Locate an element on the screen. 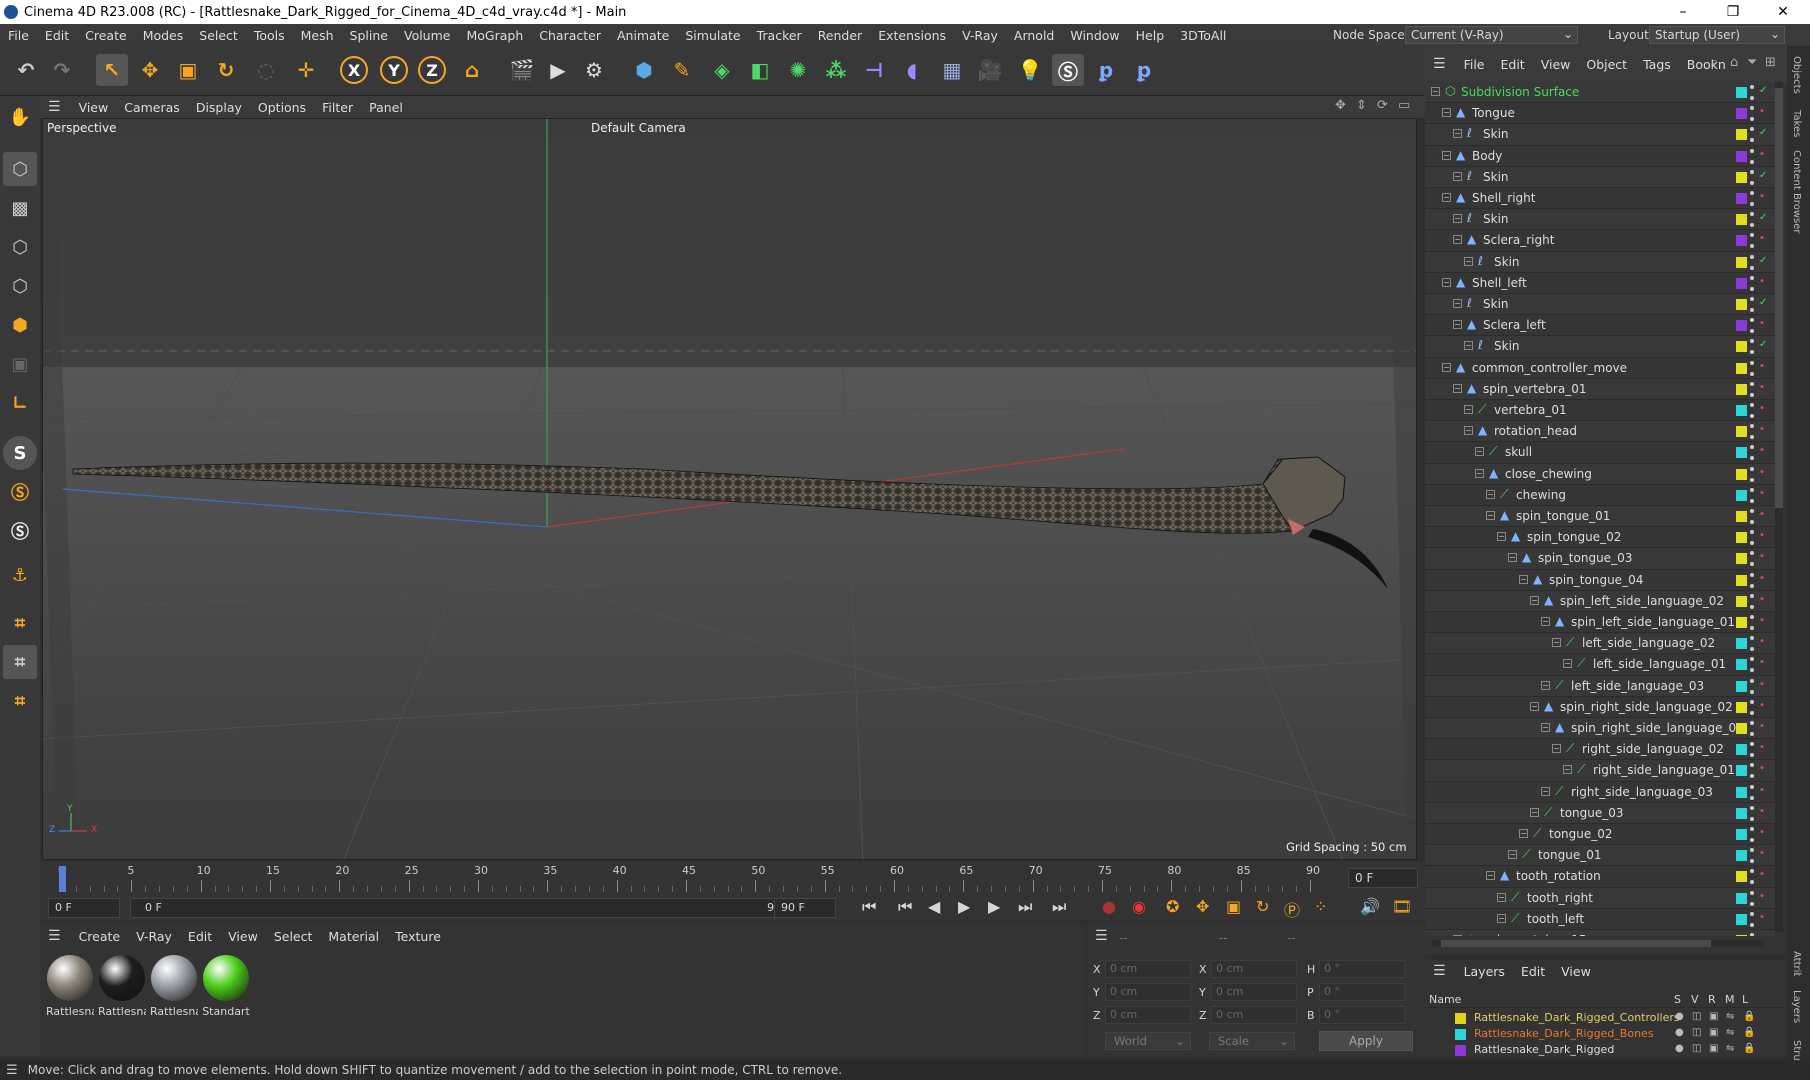 This screenshot has width=1810, height=1080. material-menu-texture: Texture is located at coordinates (418, 936).